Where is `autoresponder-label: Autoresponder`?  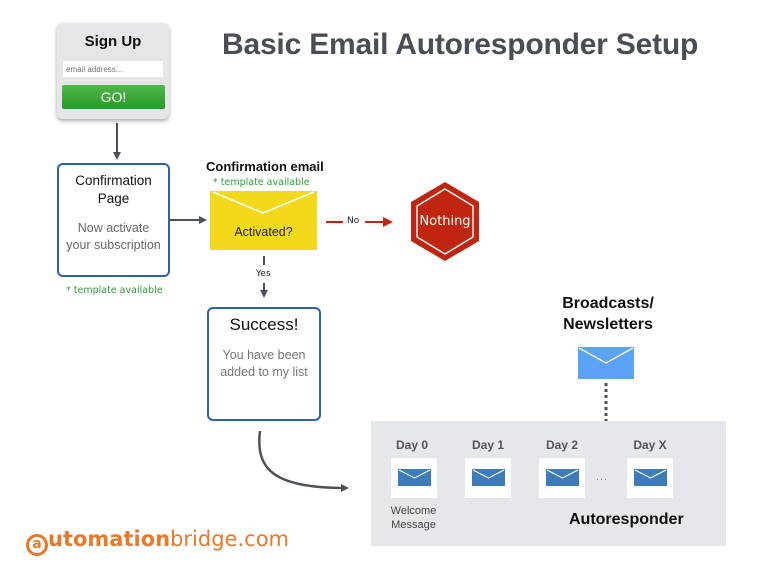 autoresponder-label: Autoresponder is located at coordinates (626, 519).